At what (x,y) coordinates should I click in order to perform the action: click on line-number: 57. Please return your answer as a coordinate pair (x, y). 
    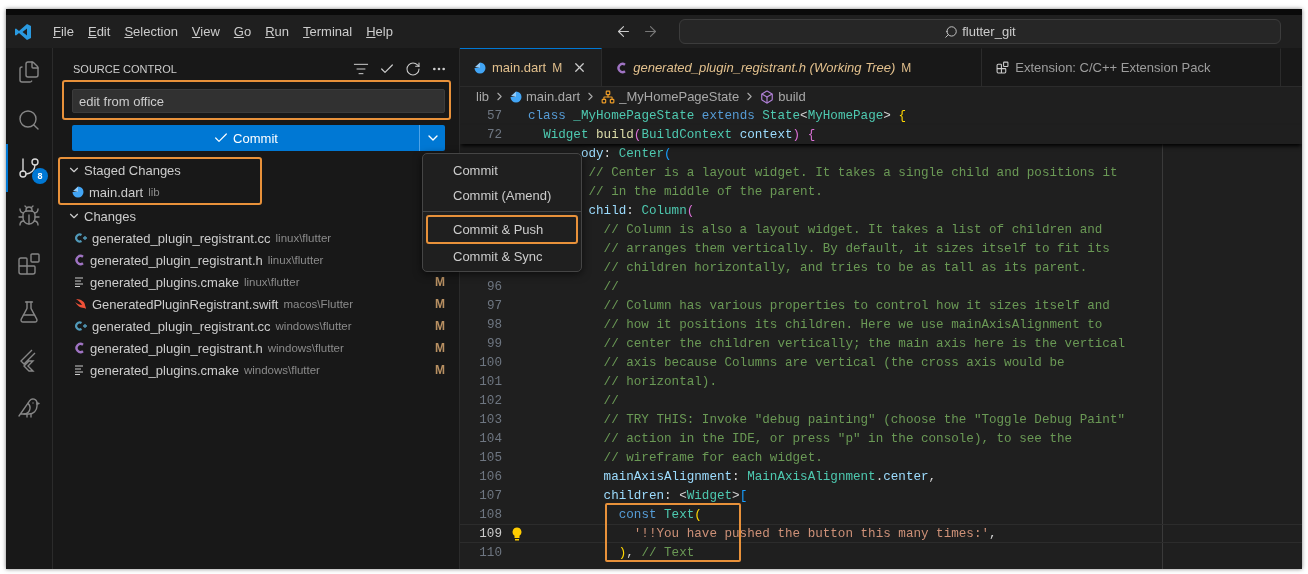
    Looking at the image, I should click on (493, 115).